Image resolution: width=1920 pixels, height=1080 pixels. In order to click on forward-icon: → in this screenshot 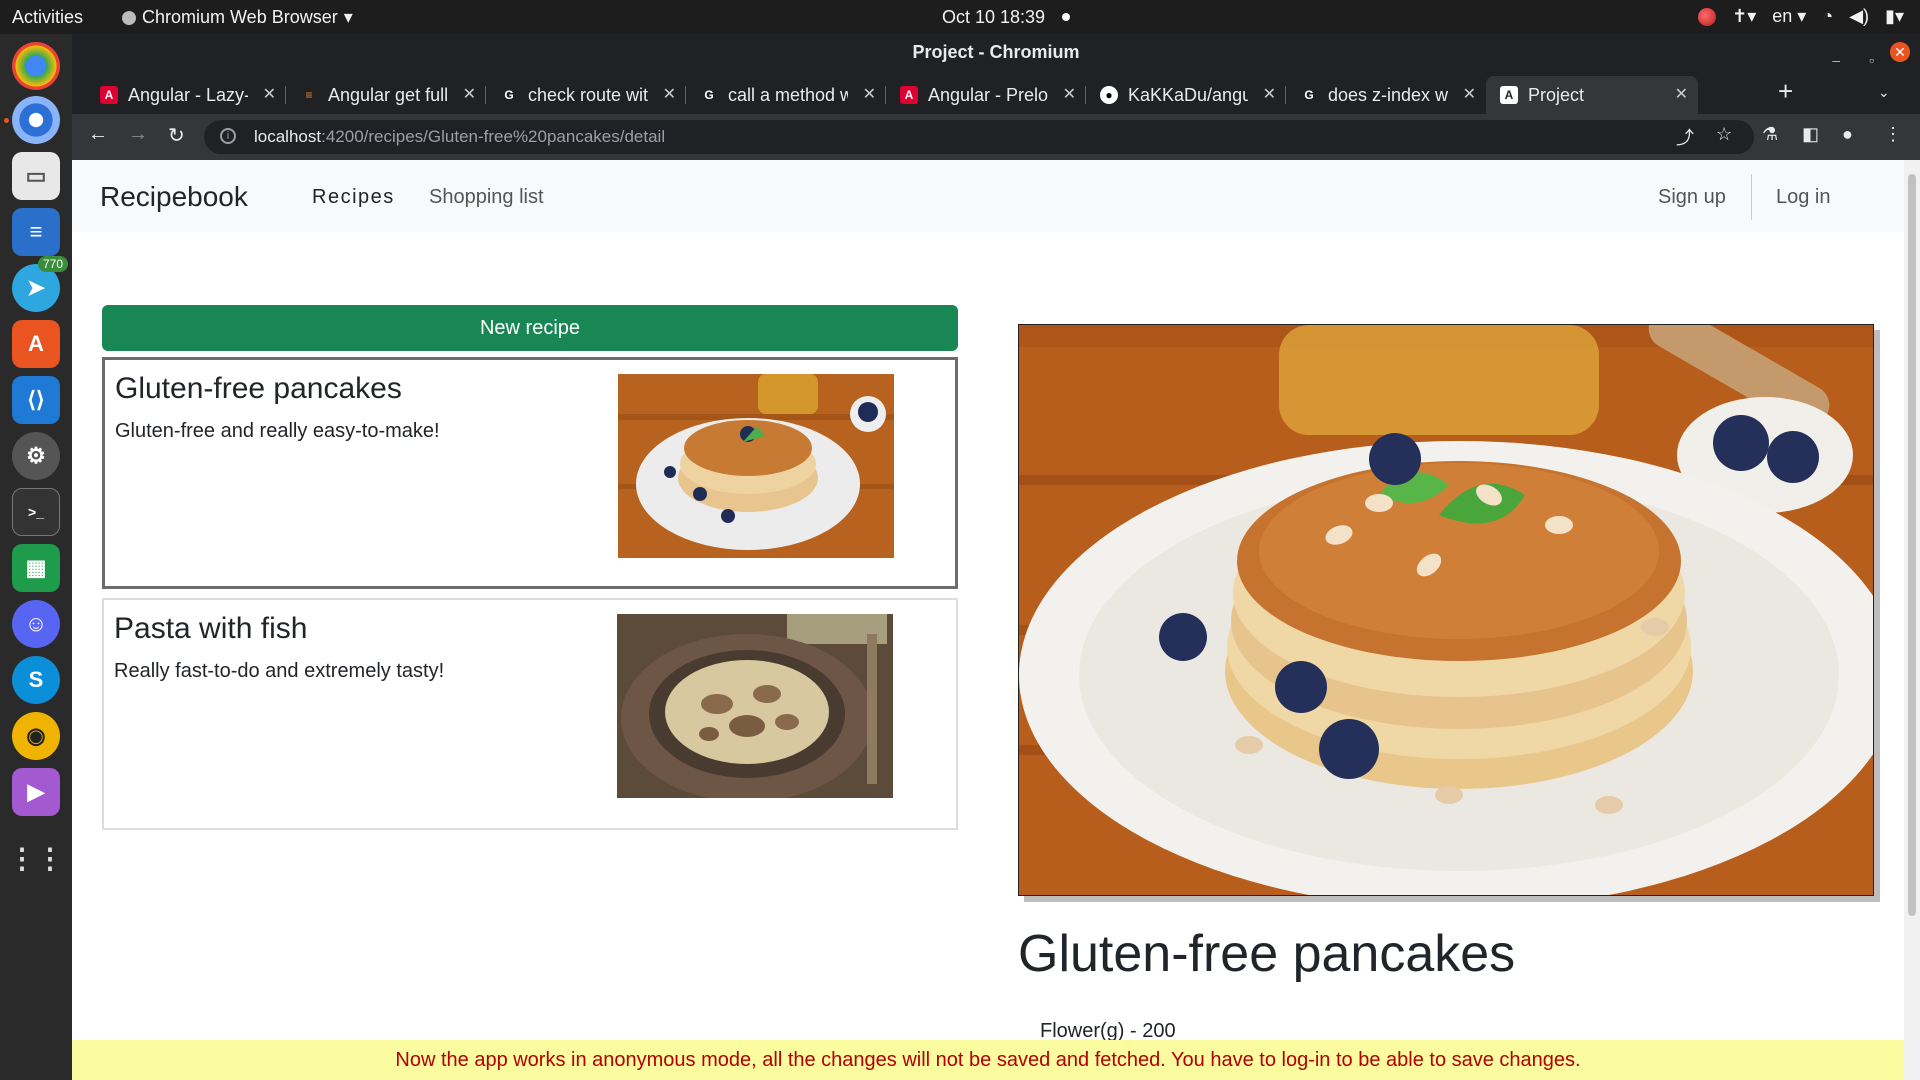, I will do `click(138, 134)`.